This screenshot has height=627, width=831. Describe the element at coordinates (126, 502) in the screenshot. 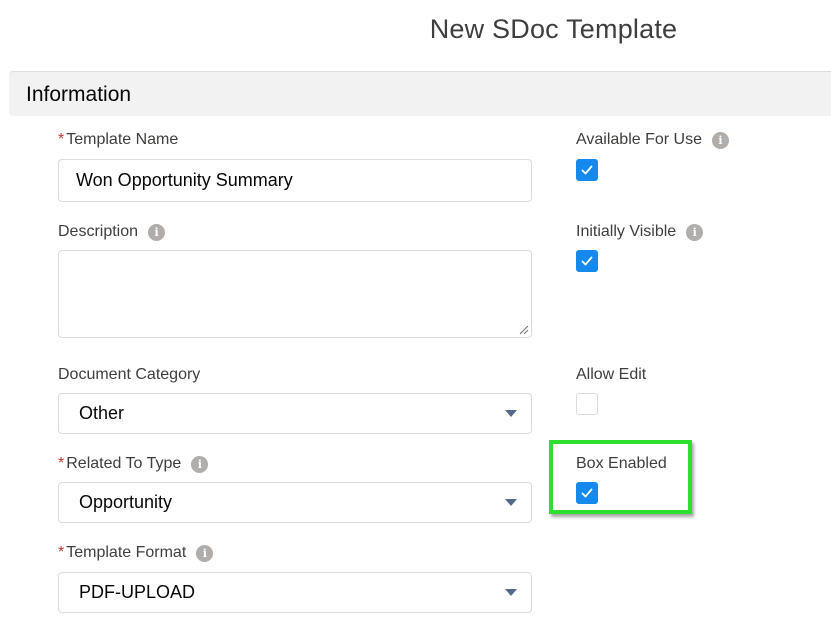

I see `related-to-type-value: Opportunity` at that location.